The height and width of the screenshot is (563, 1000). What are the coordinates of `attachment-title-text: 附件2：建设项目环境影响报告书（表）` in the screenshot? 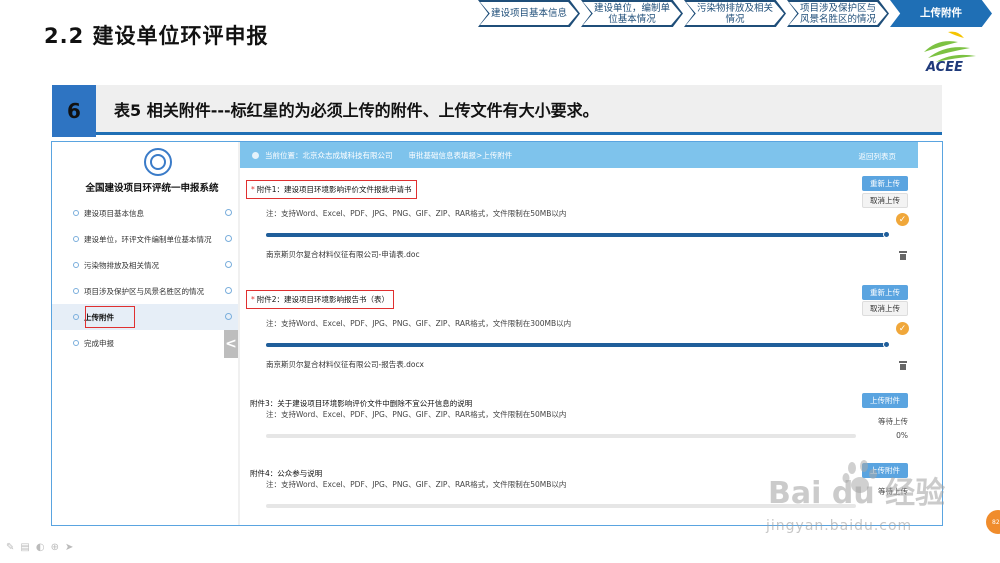 It's located at (323, 299).